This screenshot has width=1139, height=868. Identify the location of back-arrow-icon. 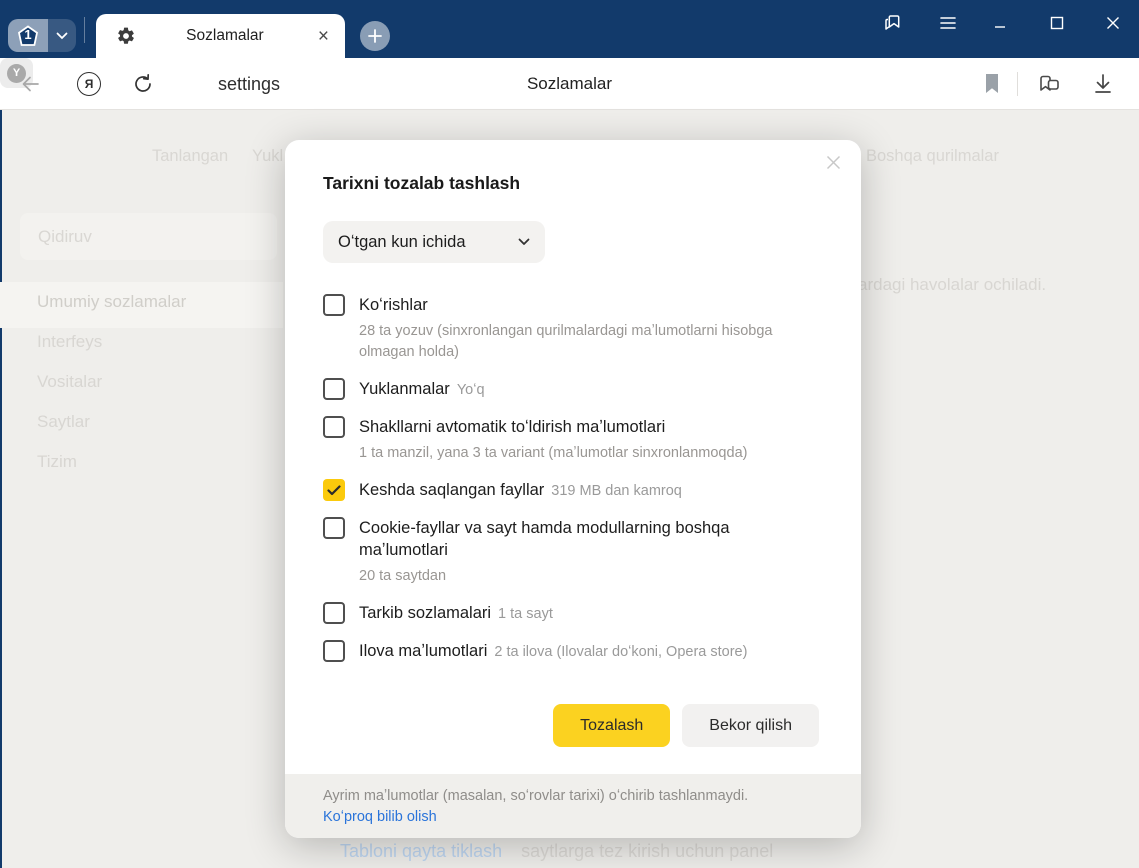
(30, 84).